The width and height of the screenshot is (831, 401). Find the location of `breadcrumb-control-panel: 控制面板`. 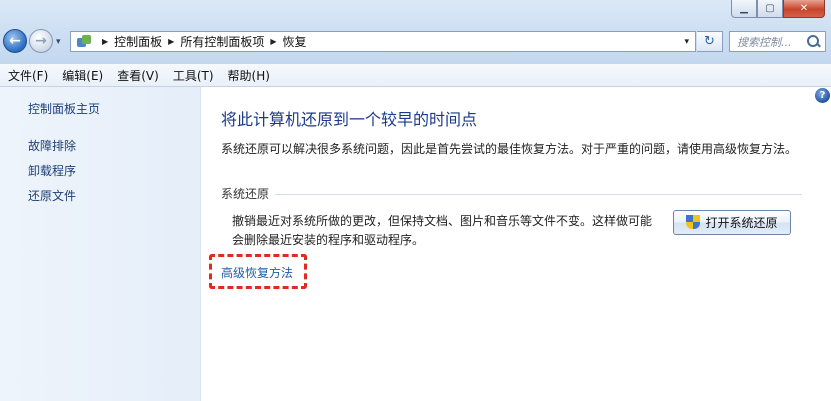

breadcrumb-control-panel: 控制面板 is located at coordinates (138, 41).